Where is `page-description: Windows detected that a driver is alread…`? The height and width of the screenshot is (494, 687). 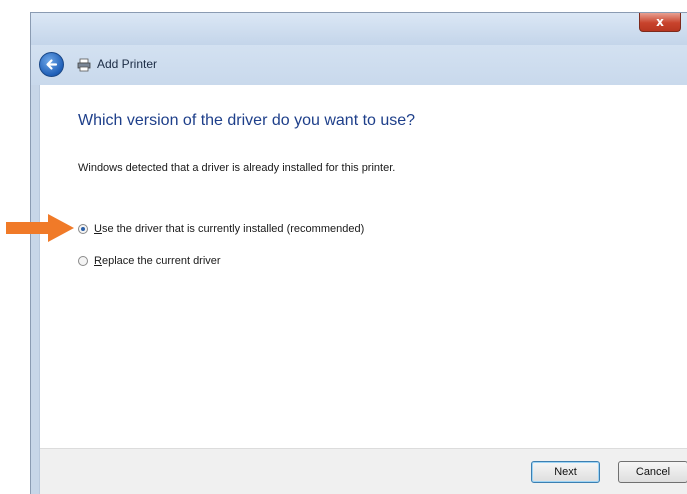 page-description: Windows detected that a driver is alread… is located at coordinates (237, 168).